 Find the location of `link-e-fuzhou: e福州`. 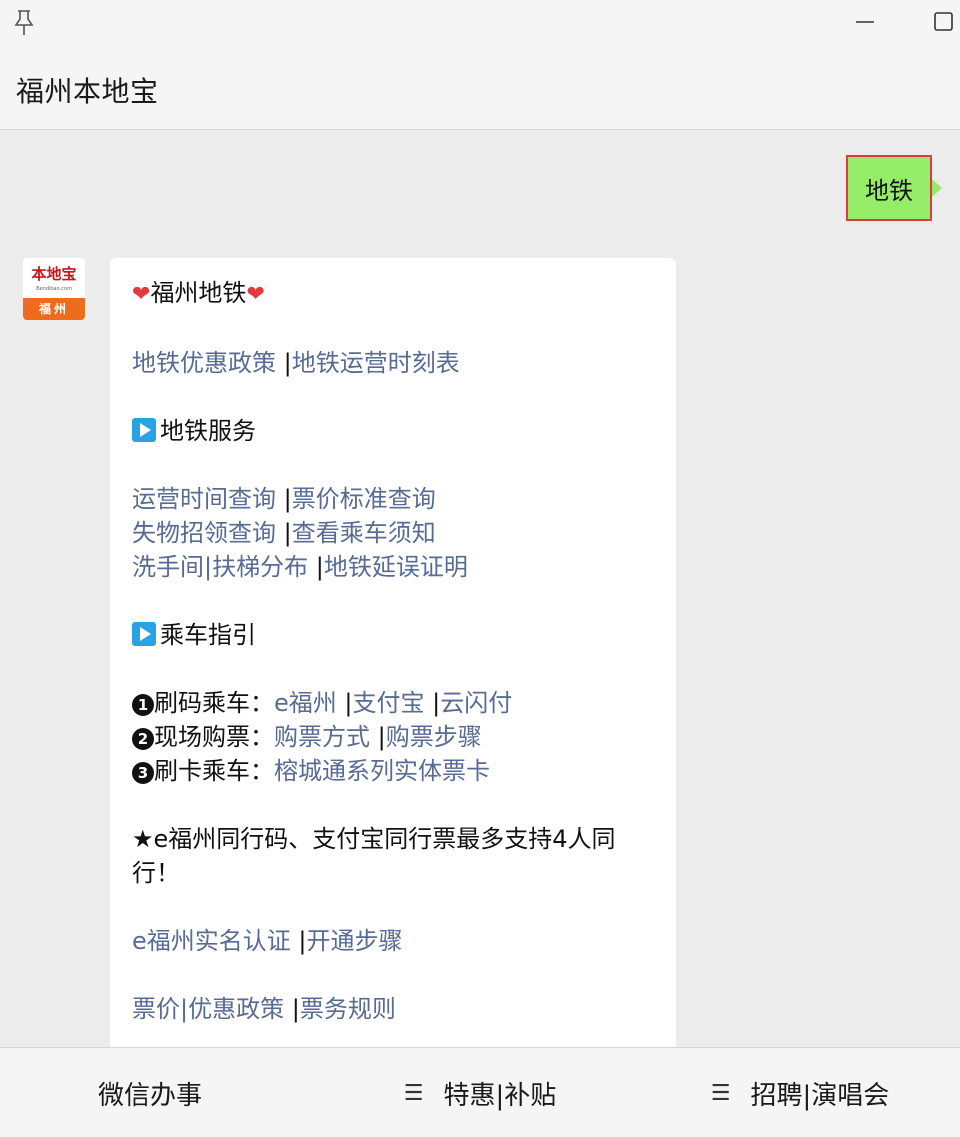

link-e-fuzhou: e福州 is located at coordinates (309, 703).